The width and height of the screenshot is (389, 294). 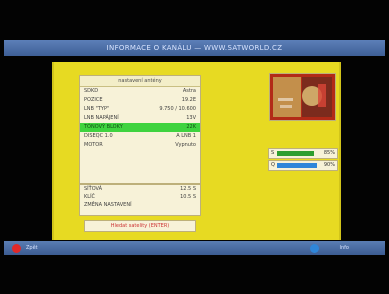 I want to click on channel-preview-thumbnail, so click(x=302, y=97).